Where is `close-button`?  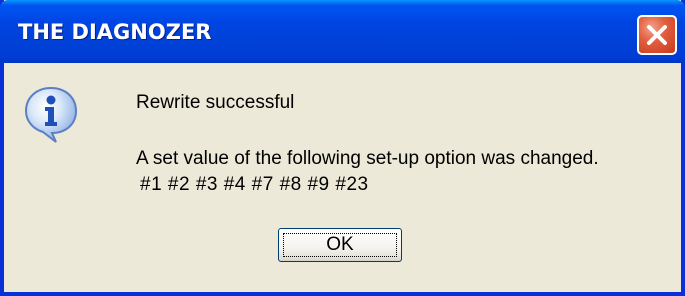 close-button is located at coordinates (657, 35).